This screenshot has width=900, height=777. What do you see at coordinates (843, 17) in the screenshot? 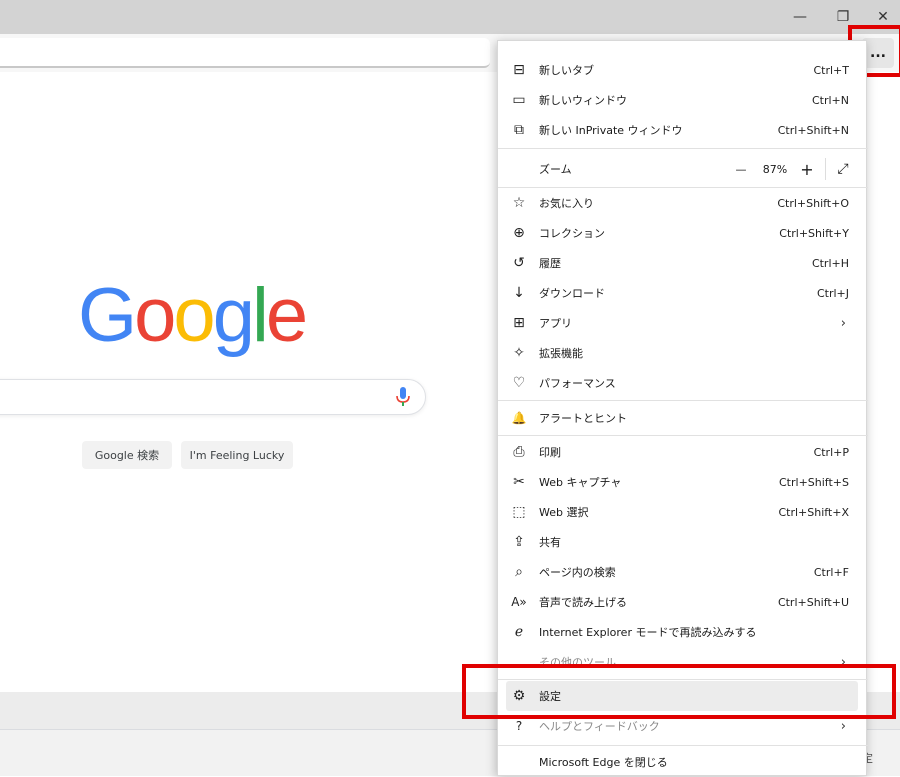
I see `restore-button: ❐` at bounding box center [843, 17].